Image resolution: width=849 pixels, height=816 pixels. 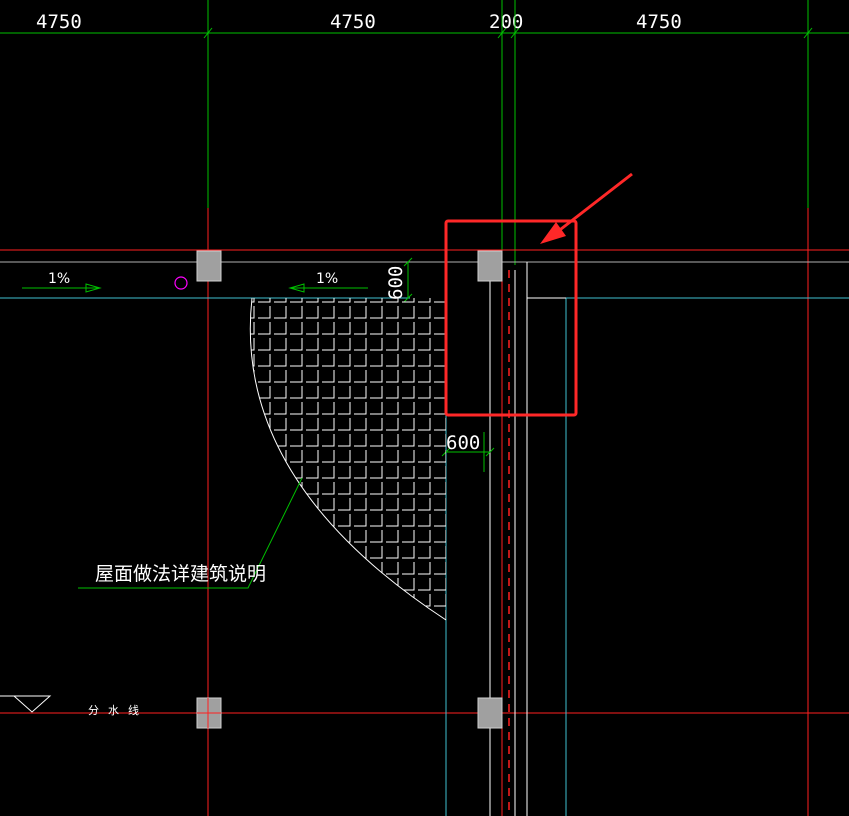 I want to click on dimension-4750-right: 4750, so click(x=659, y=22).